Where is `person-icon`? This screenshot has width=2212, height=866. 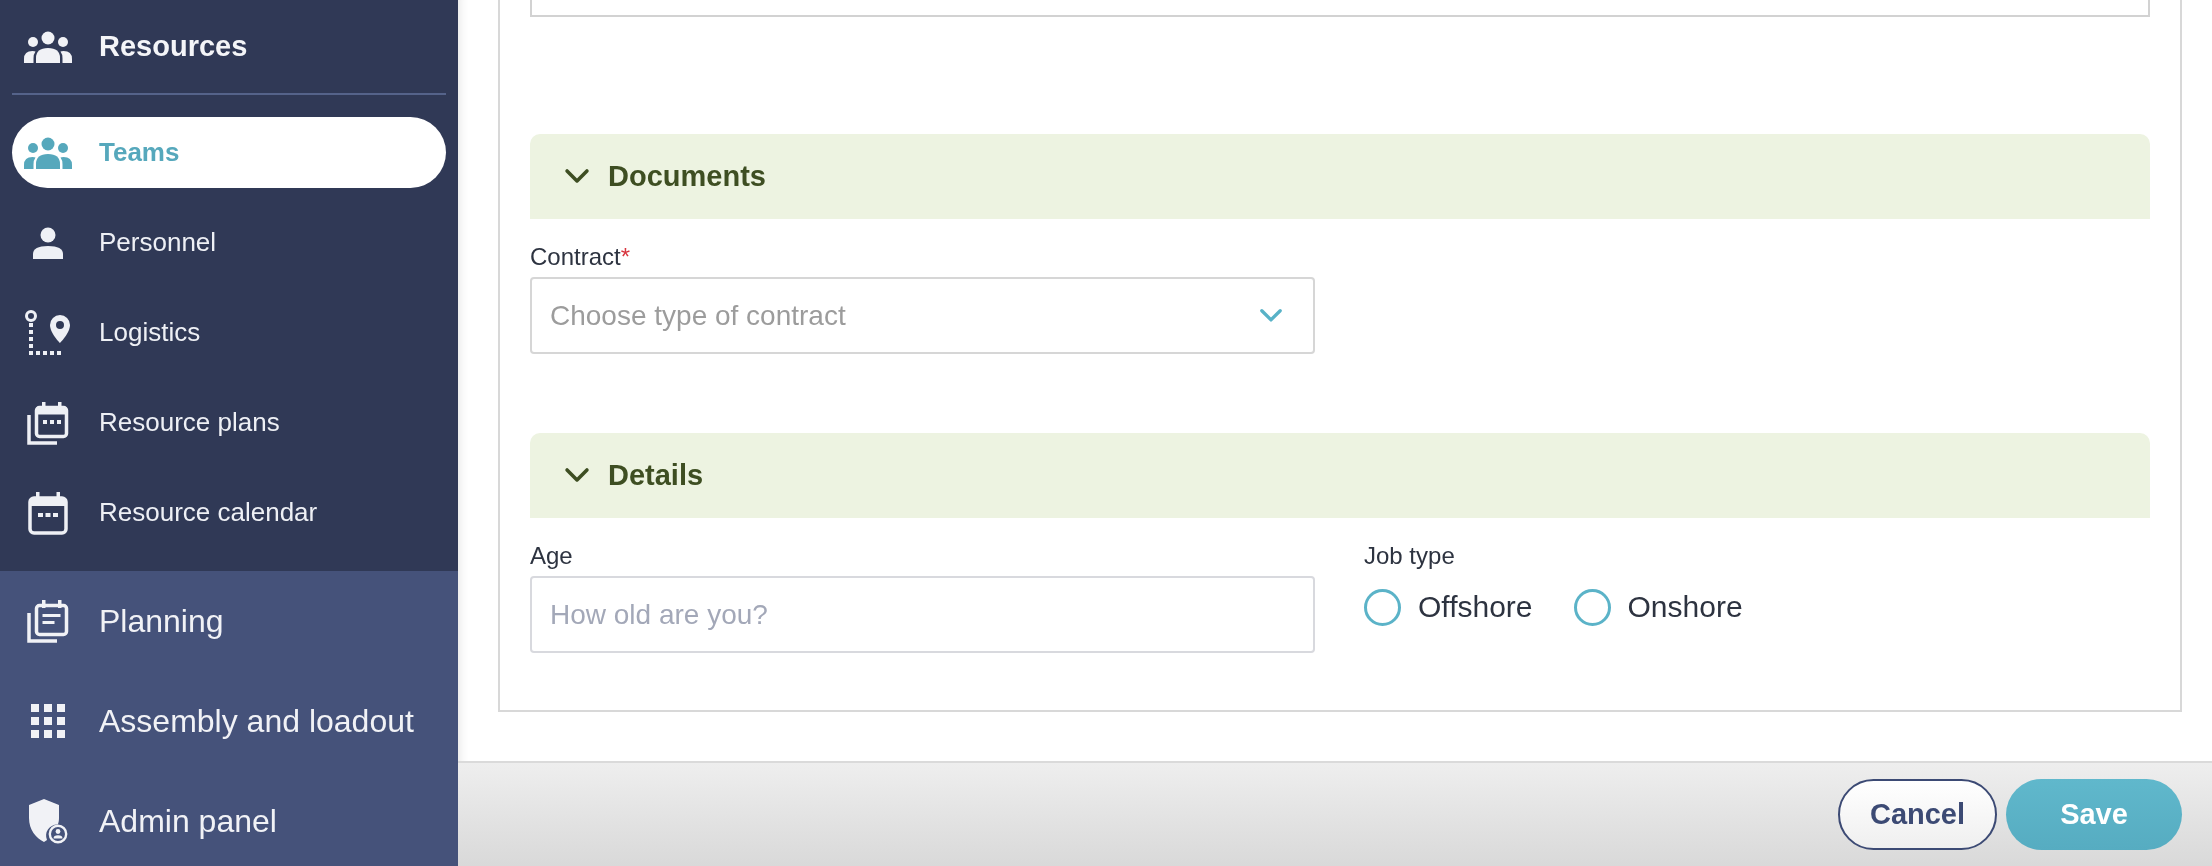 person-icon is located at coordinates (48, 242).